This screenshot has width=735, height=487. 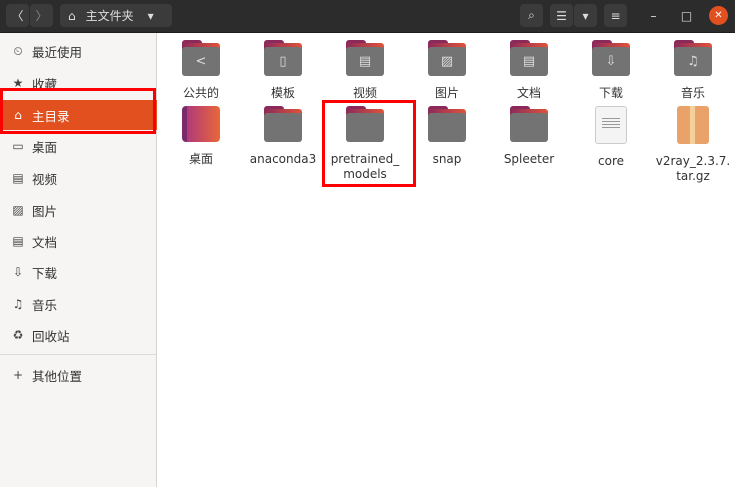 I want to click on file-item: < 公共的, so click(x=201, y=70).